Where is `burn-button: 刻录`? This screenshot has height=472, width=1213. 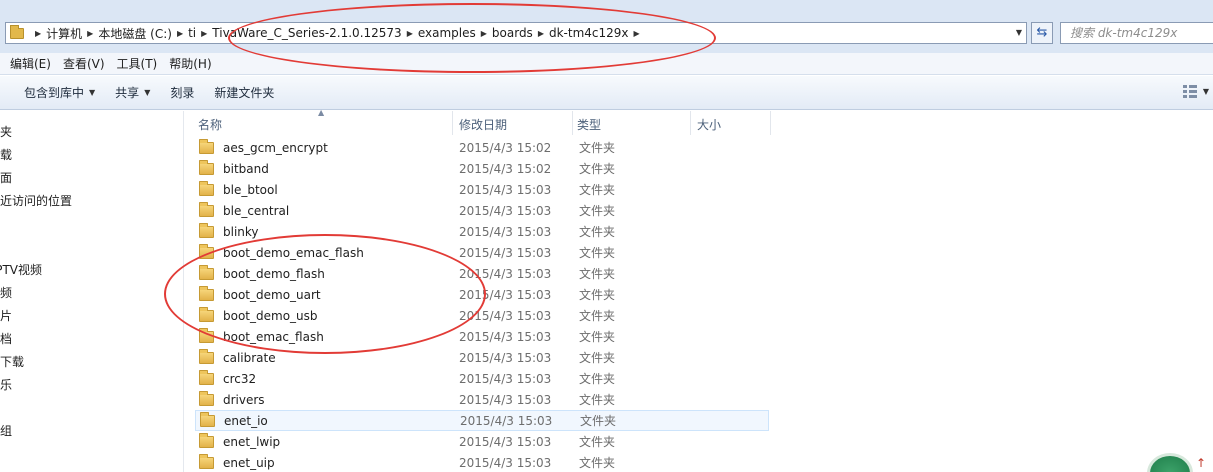
burn-button: 刻录 is located at coordinates (182, 93).